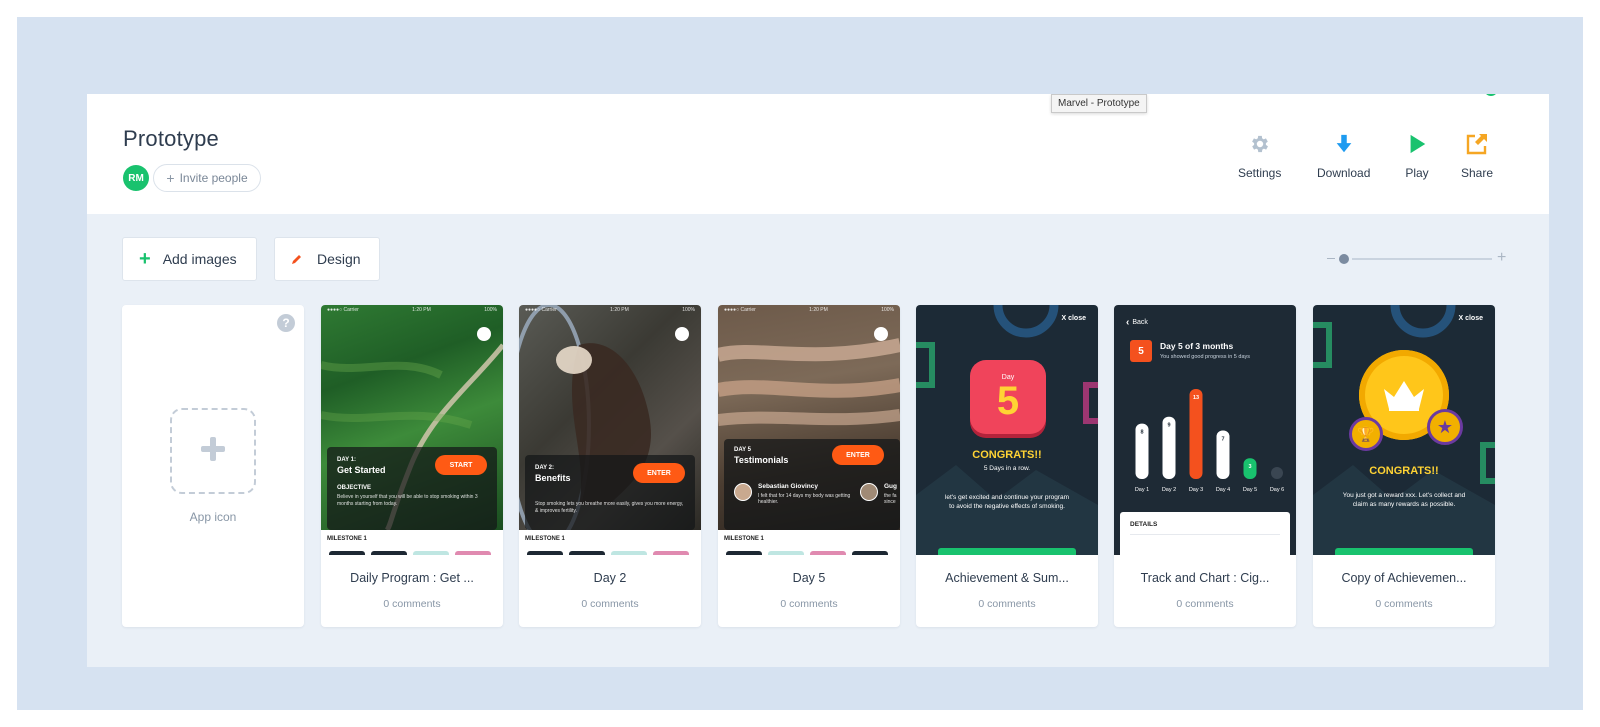 This screenshot has width=1600, height=727. I want to click on chart-value-label: 3, so click(1249, 467).